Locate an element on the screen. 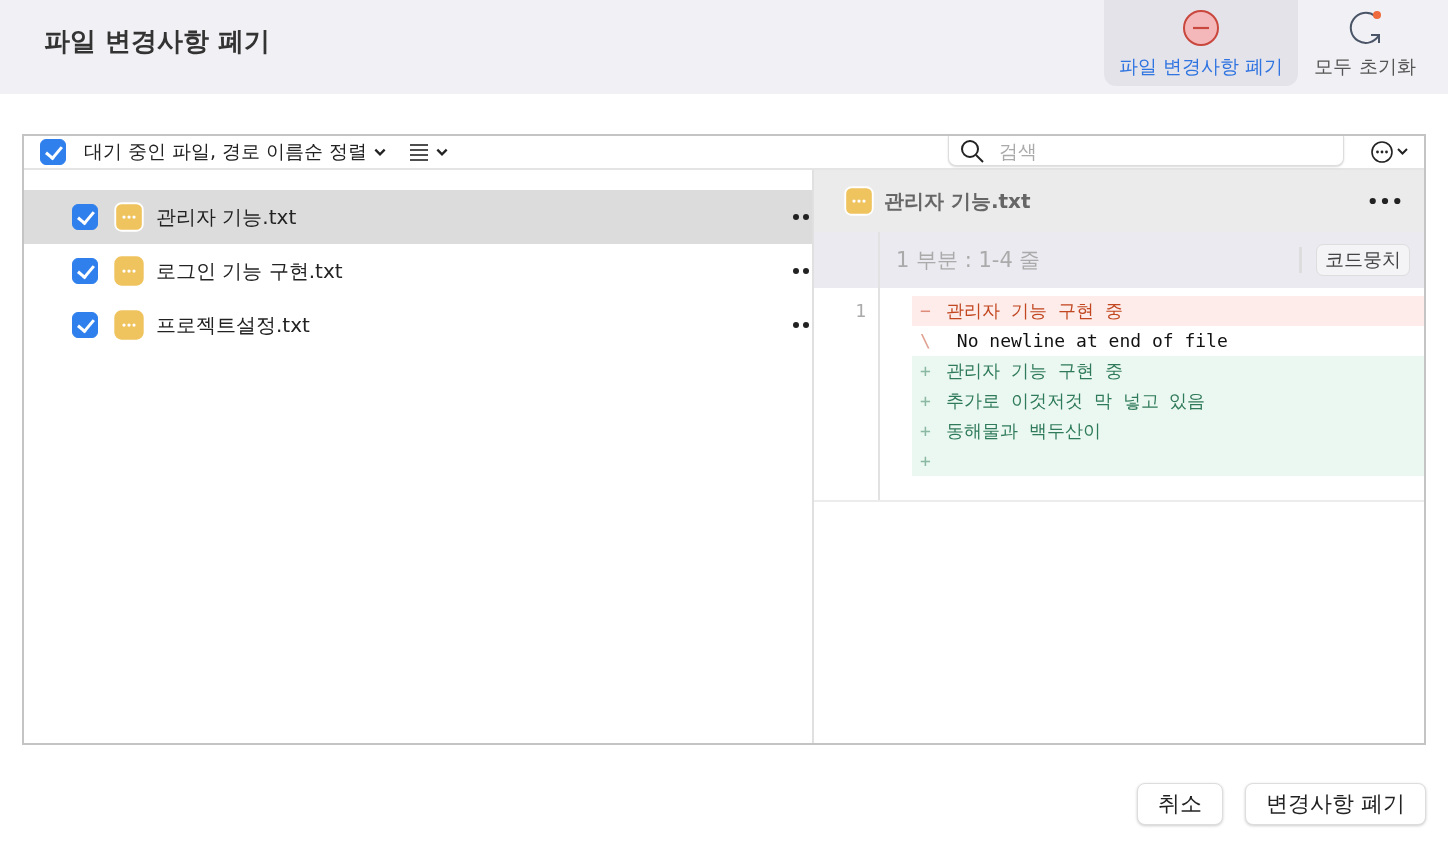 This screenshot has height=856, width=1448. line-number: 1 is located at coordinates (860, 310).